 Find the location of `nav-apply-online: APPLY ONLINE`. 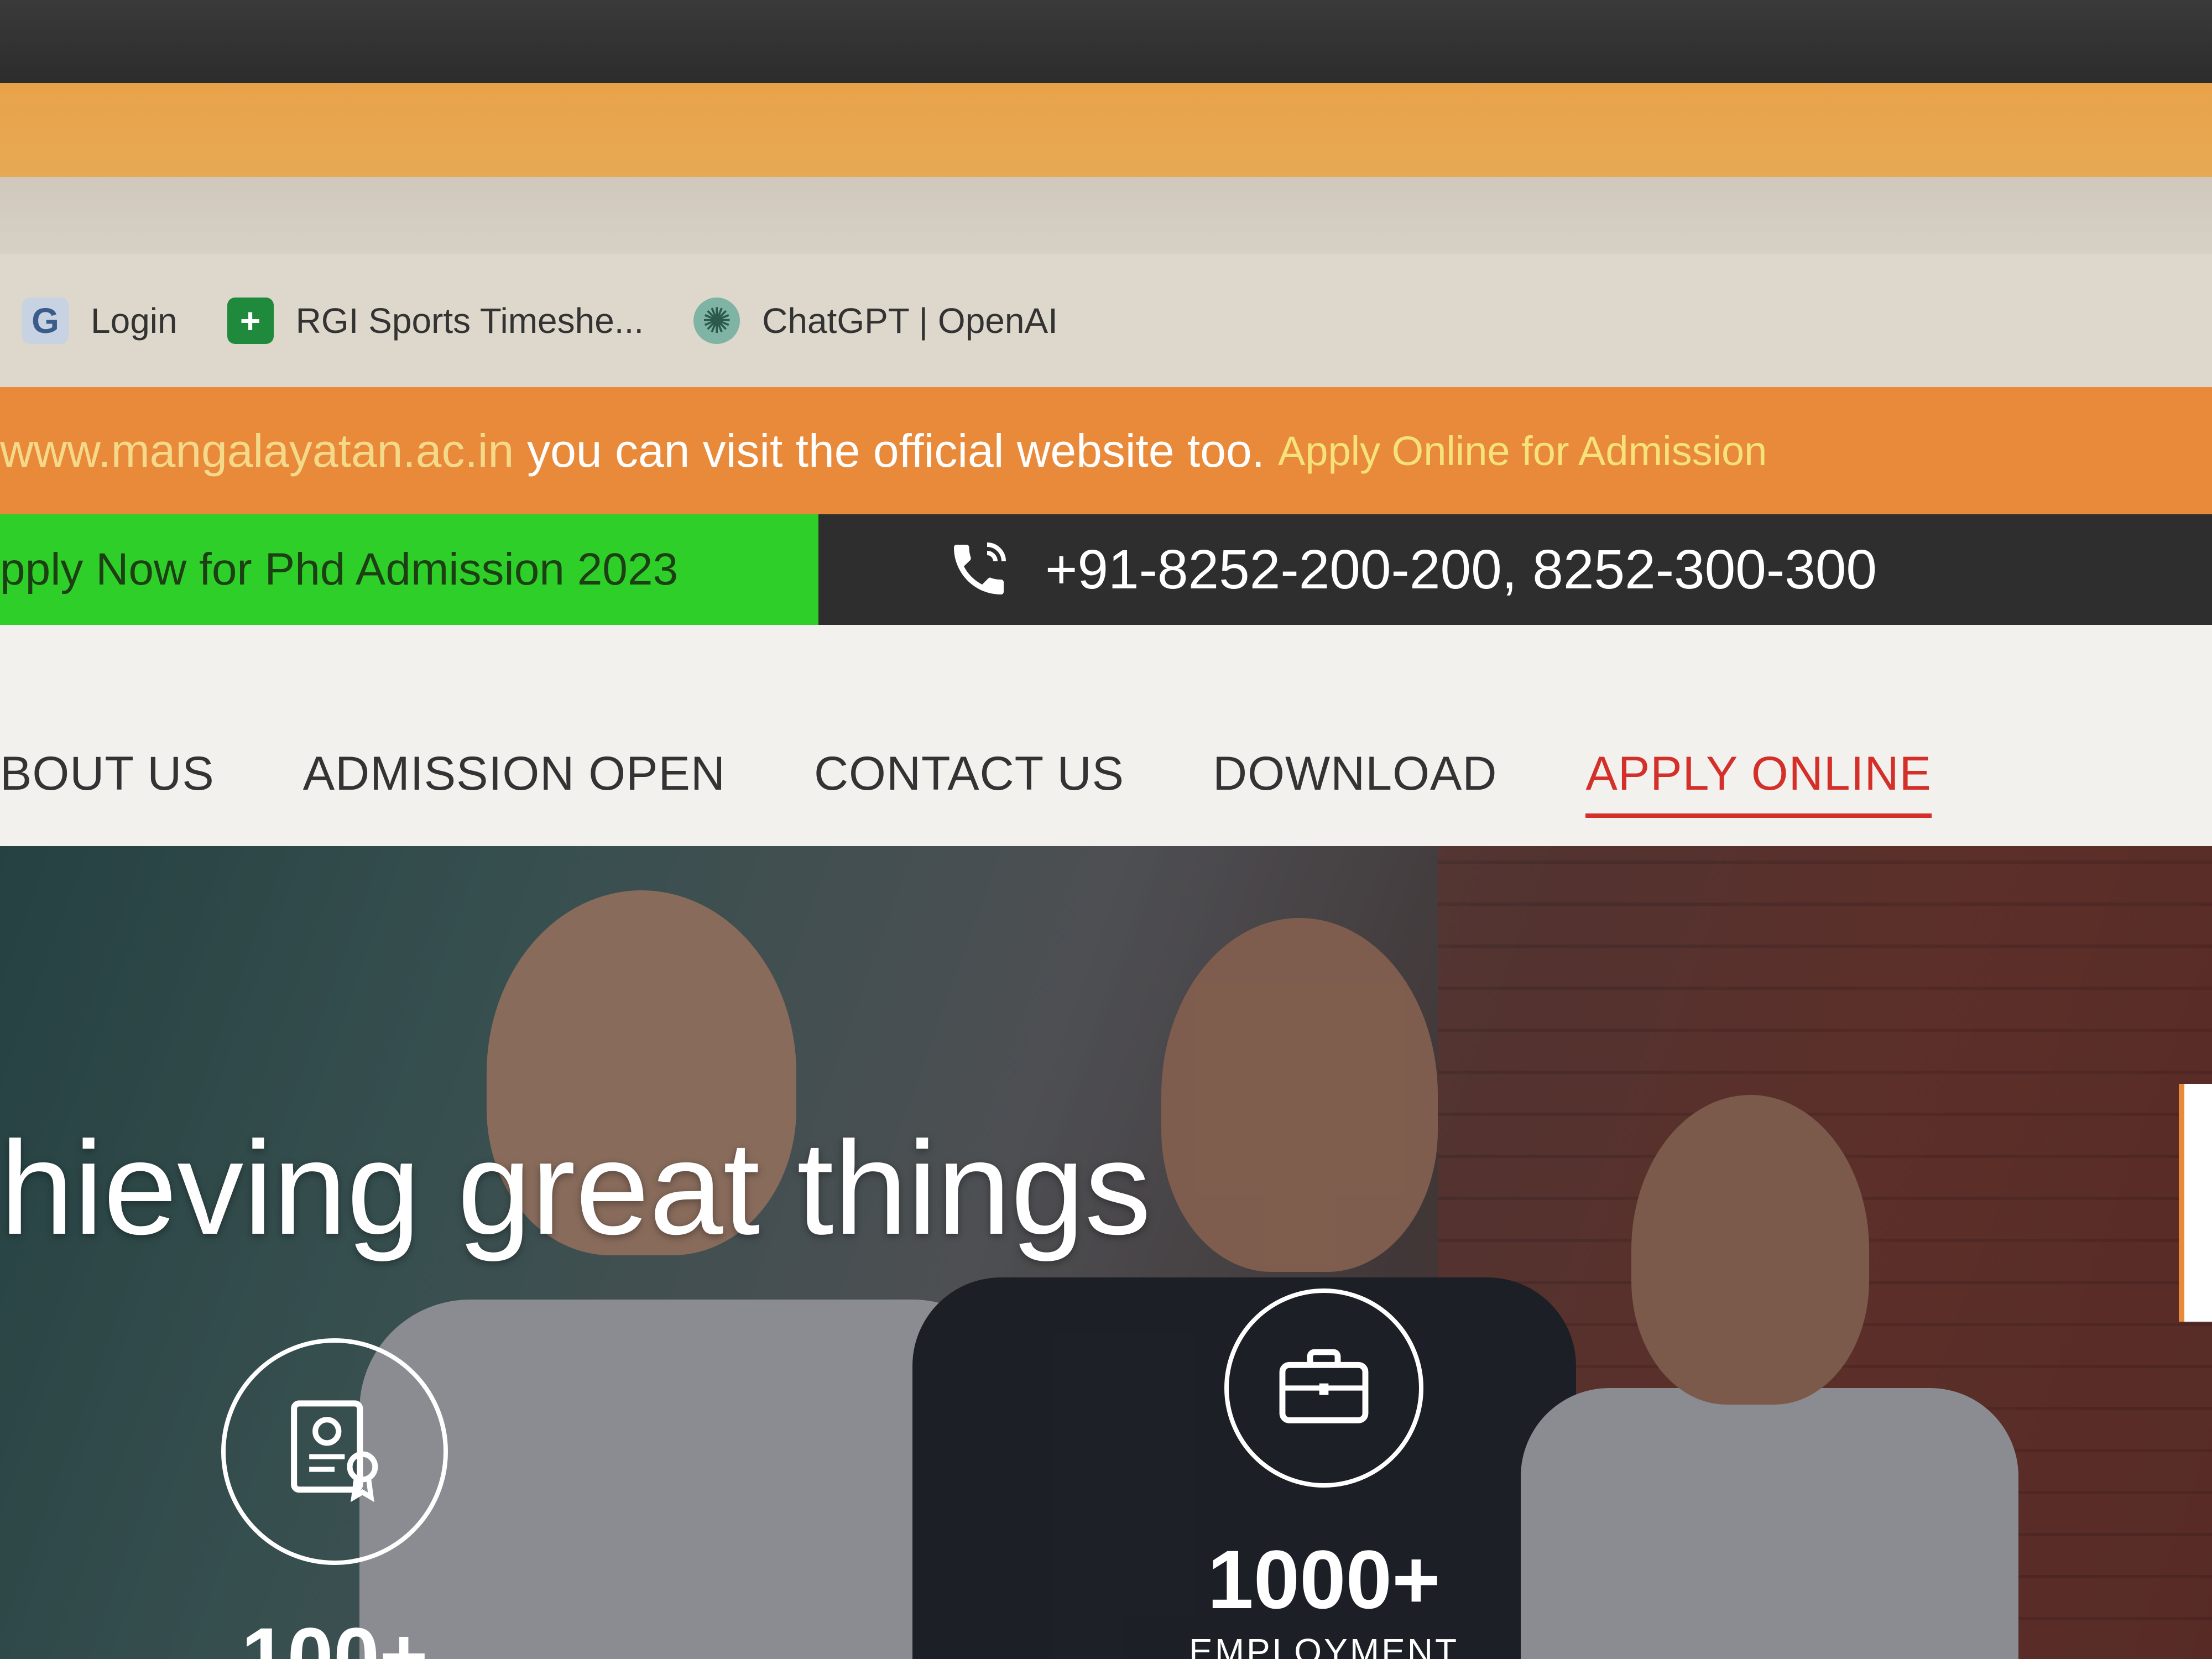

nav-apply-online: APPLY ONLINE is located at coordinates (1759, 783).